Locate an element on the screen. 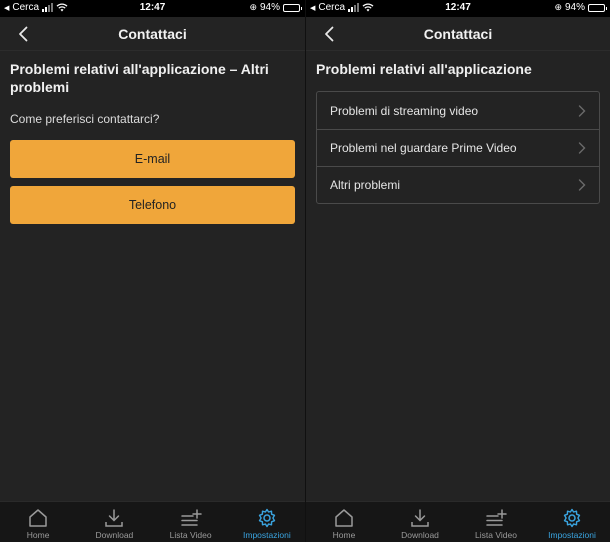  list-item-streaming-problems: Problemi di streaming video is located at coordinates (458, 110).